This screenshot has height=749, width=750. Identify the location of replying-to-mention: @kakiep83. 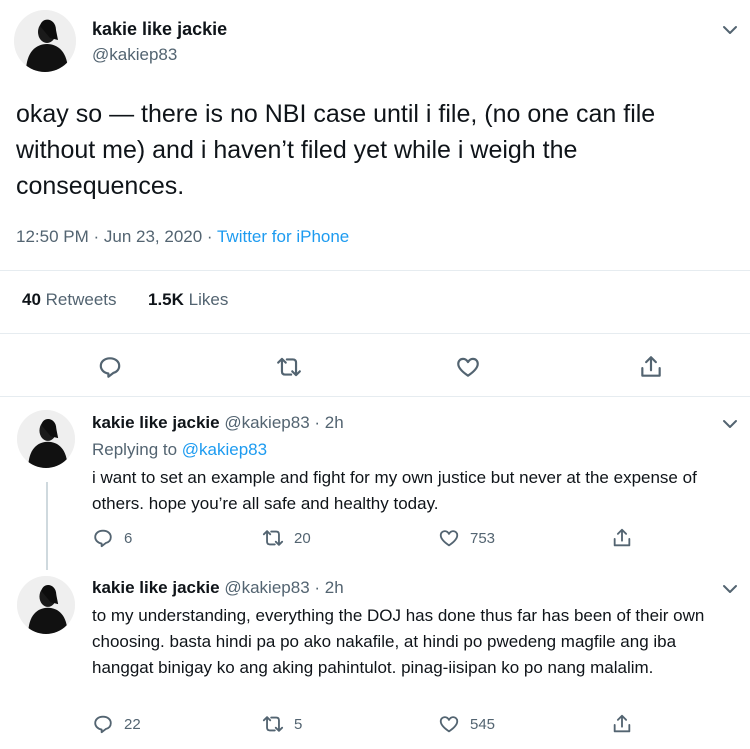
(224, 449).